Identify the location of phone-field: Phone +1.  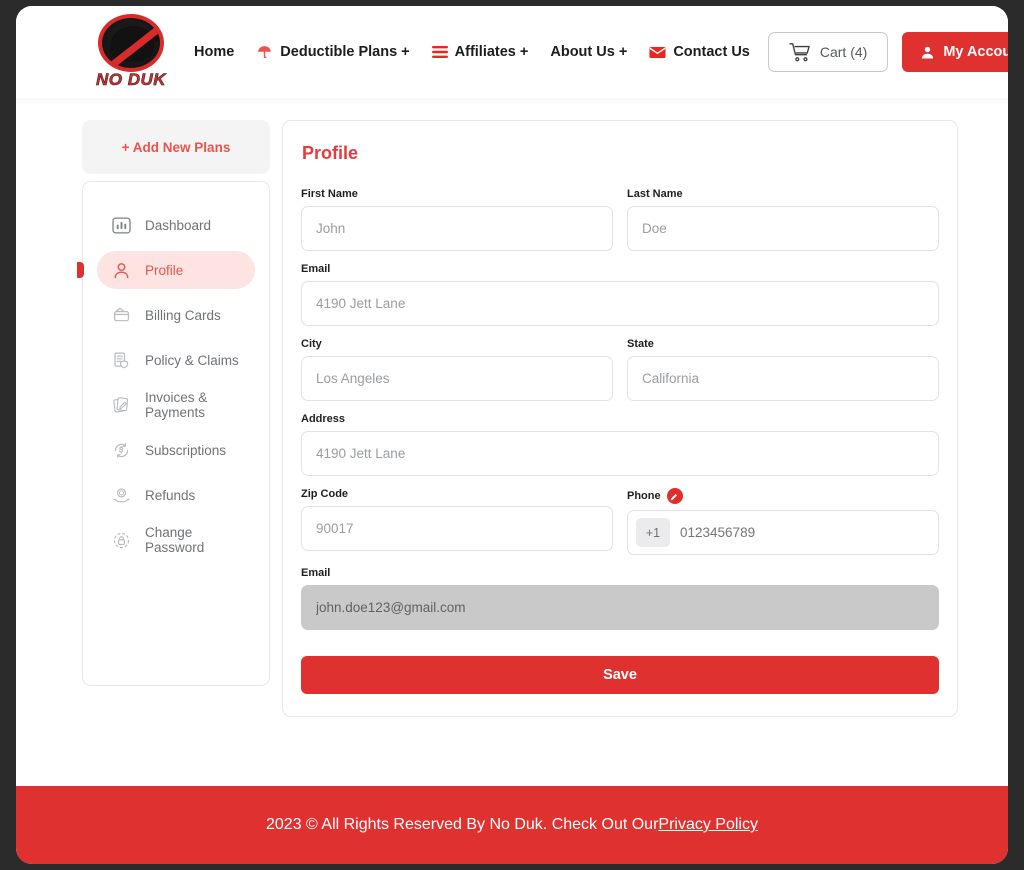
(783, 521).